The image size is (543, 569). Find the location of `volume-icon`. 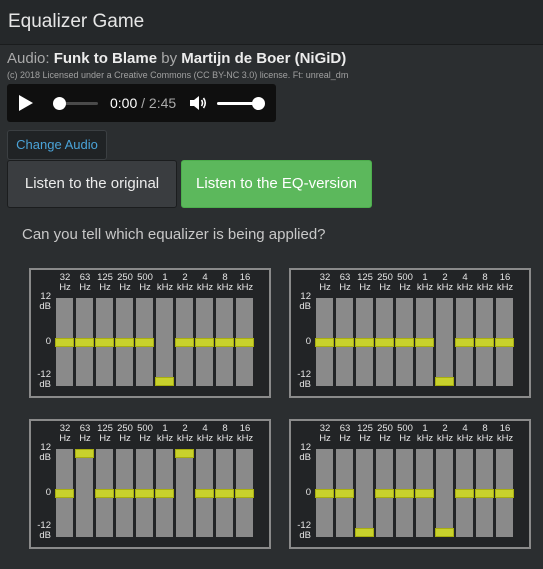

volume-icon is located at coordinates (198, 103).